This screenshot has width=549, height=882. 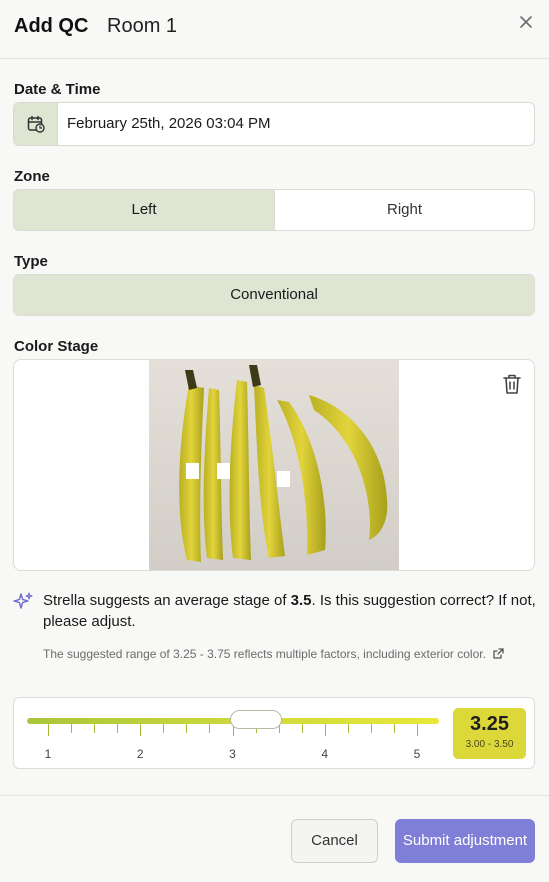 What do you see at coordinates (32, 176) in the screenshot?
I see `zone-label: Zone` at bounding box center [32, 176].